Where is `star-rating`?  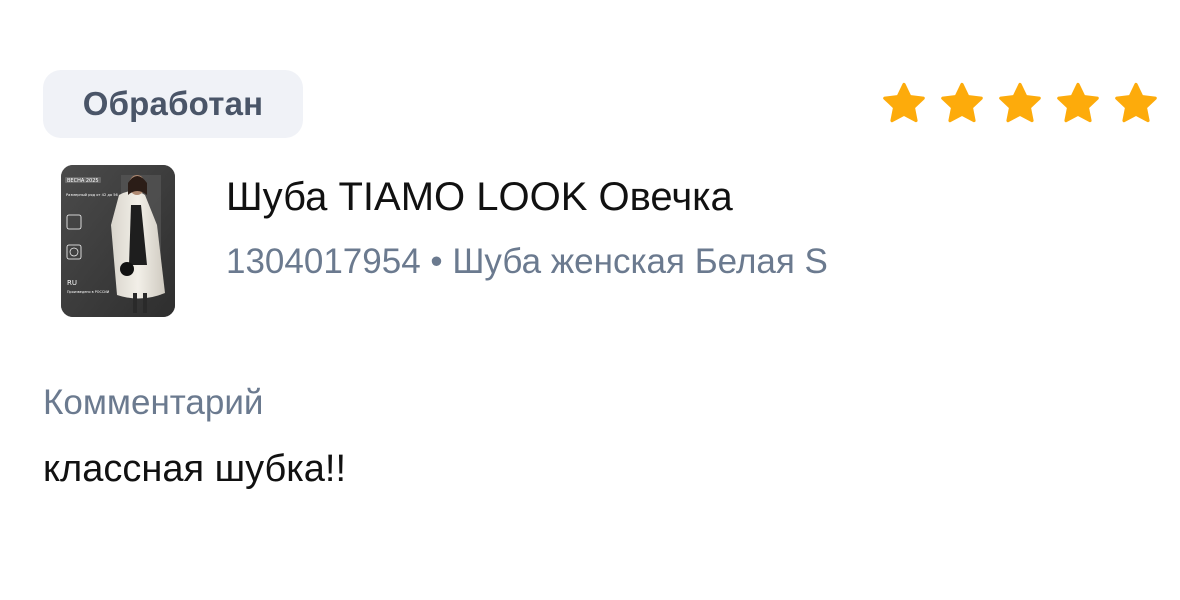
star-rating is located at coordinates (1020, 104).